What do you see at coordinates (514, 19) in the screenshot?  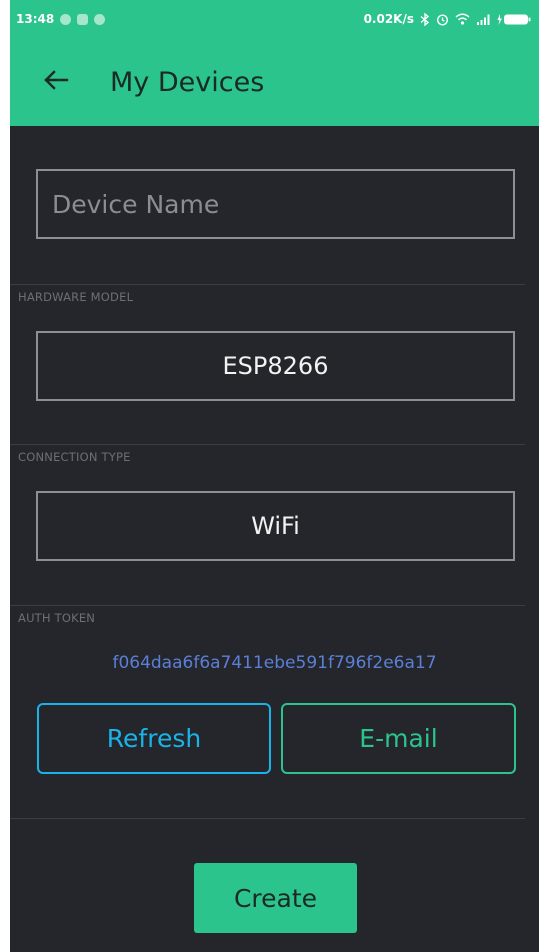 I see `battery-charging-icon` at bounding box center [514, 19].